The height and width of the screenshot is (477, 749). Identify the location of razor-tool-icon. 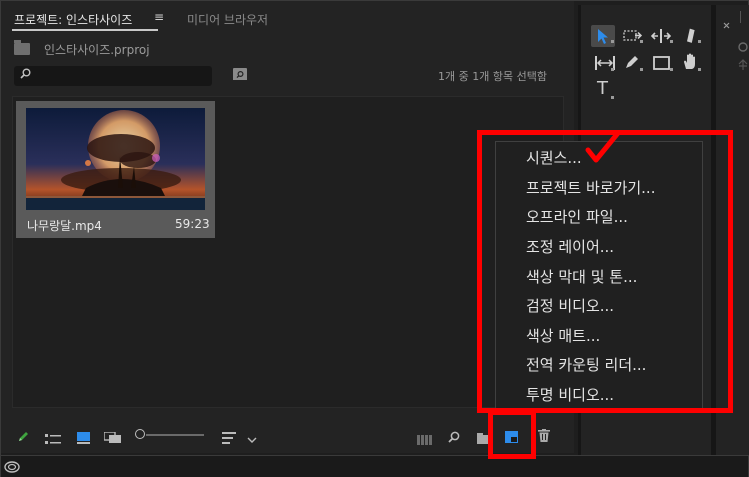
(690, 37).